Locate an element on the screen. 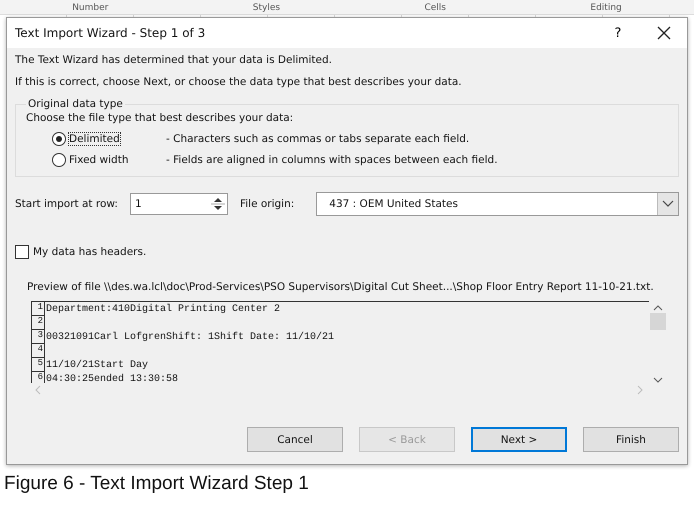  line-number: 1 is located at coordinates (38, 309).